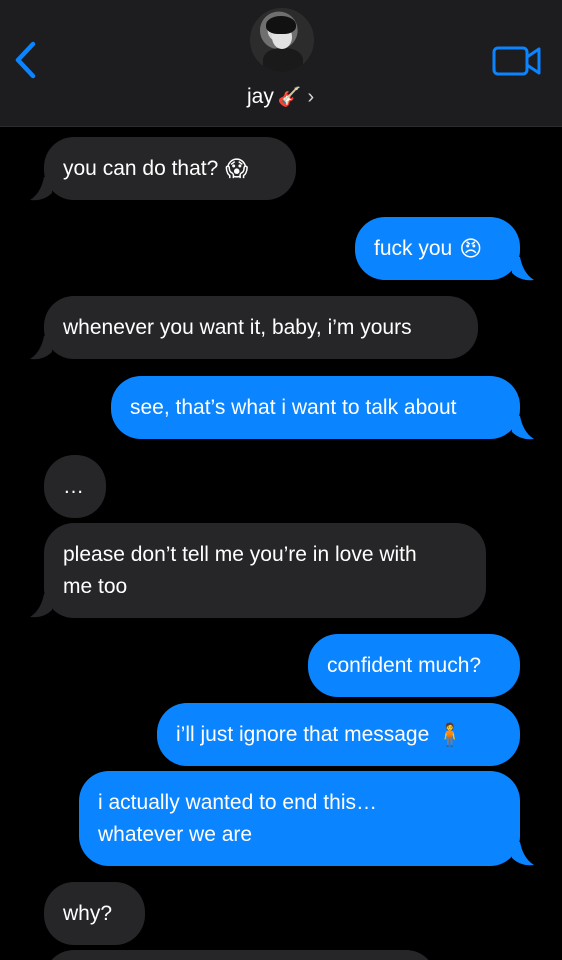 Image resolution: width=562 pixels, height=960 pixels. Describe the element at coordinates (303, 734) in the screenshot. I see `message-text: i’ll just ignore that message` at that location.